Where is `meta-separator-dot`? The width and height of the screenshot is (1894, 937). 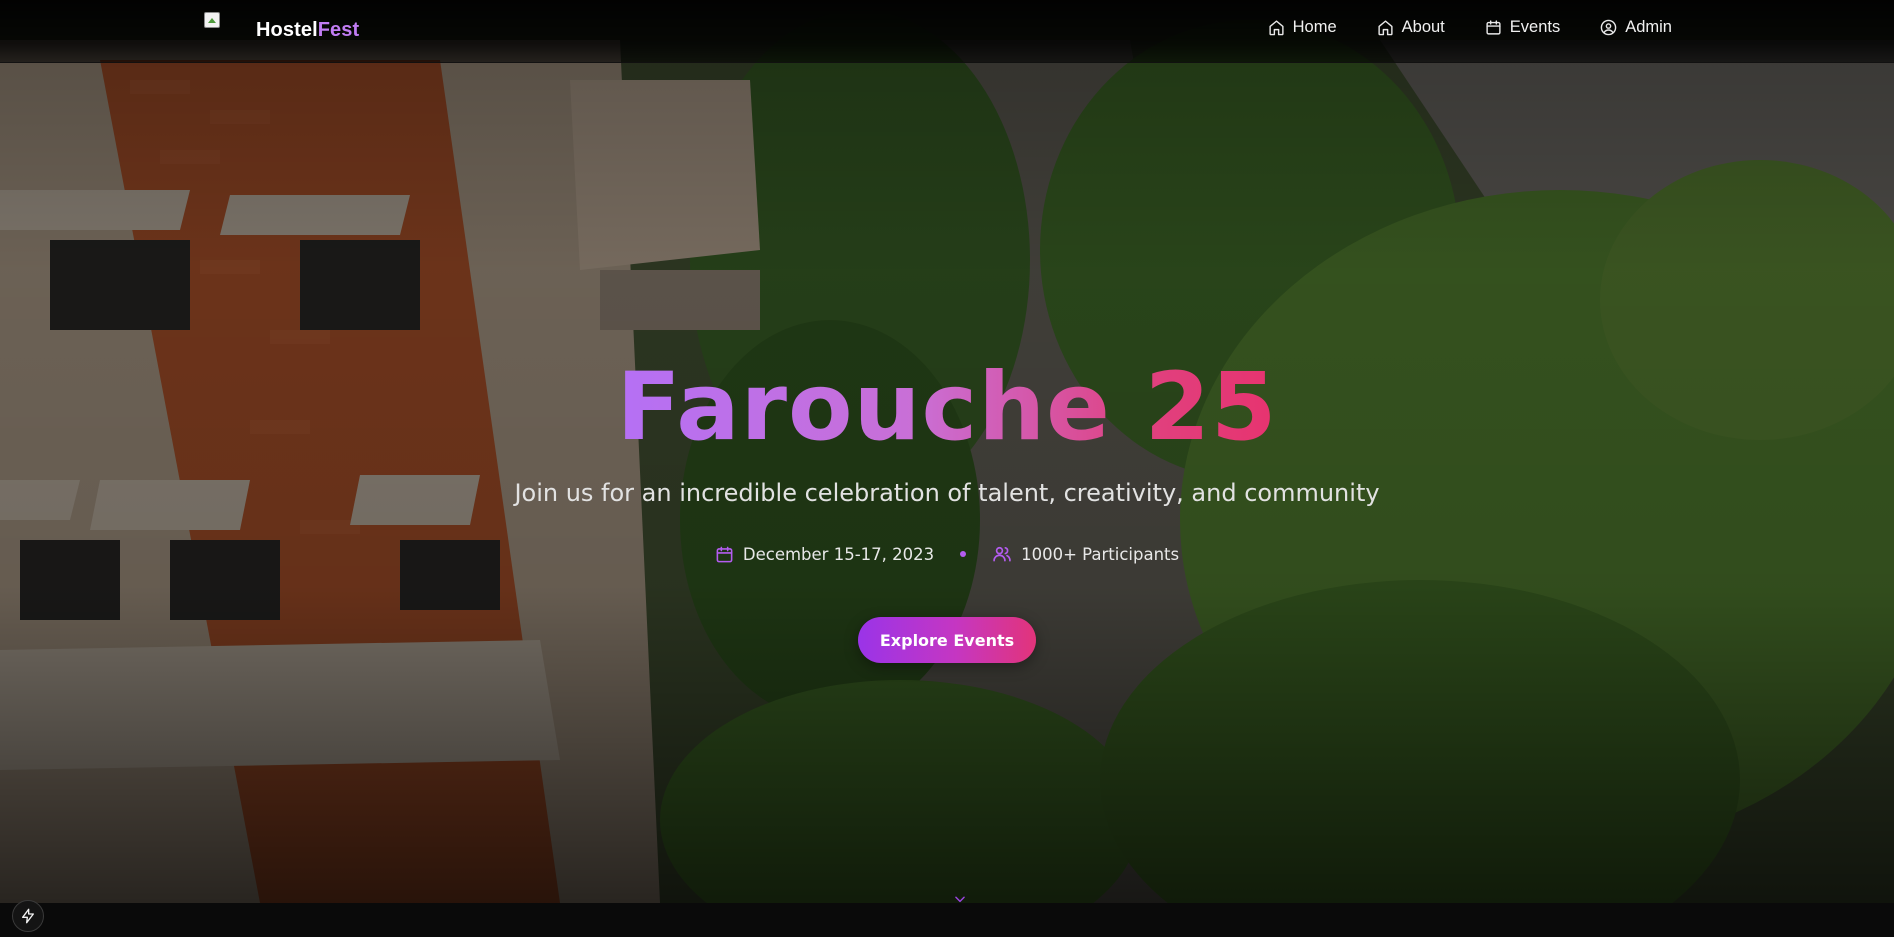 meta-separator-dot is located at coordinates (963, 554).